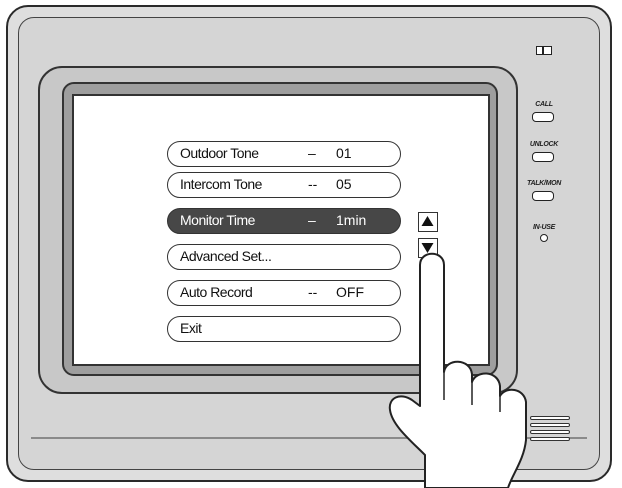 Image resolution: width=622 pixels, height=488 pixels. Describe the element at coordinates (457, 370) in the screenshot. I see `pointing-hand-icon` at that location.